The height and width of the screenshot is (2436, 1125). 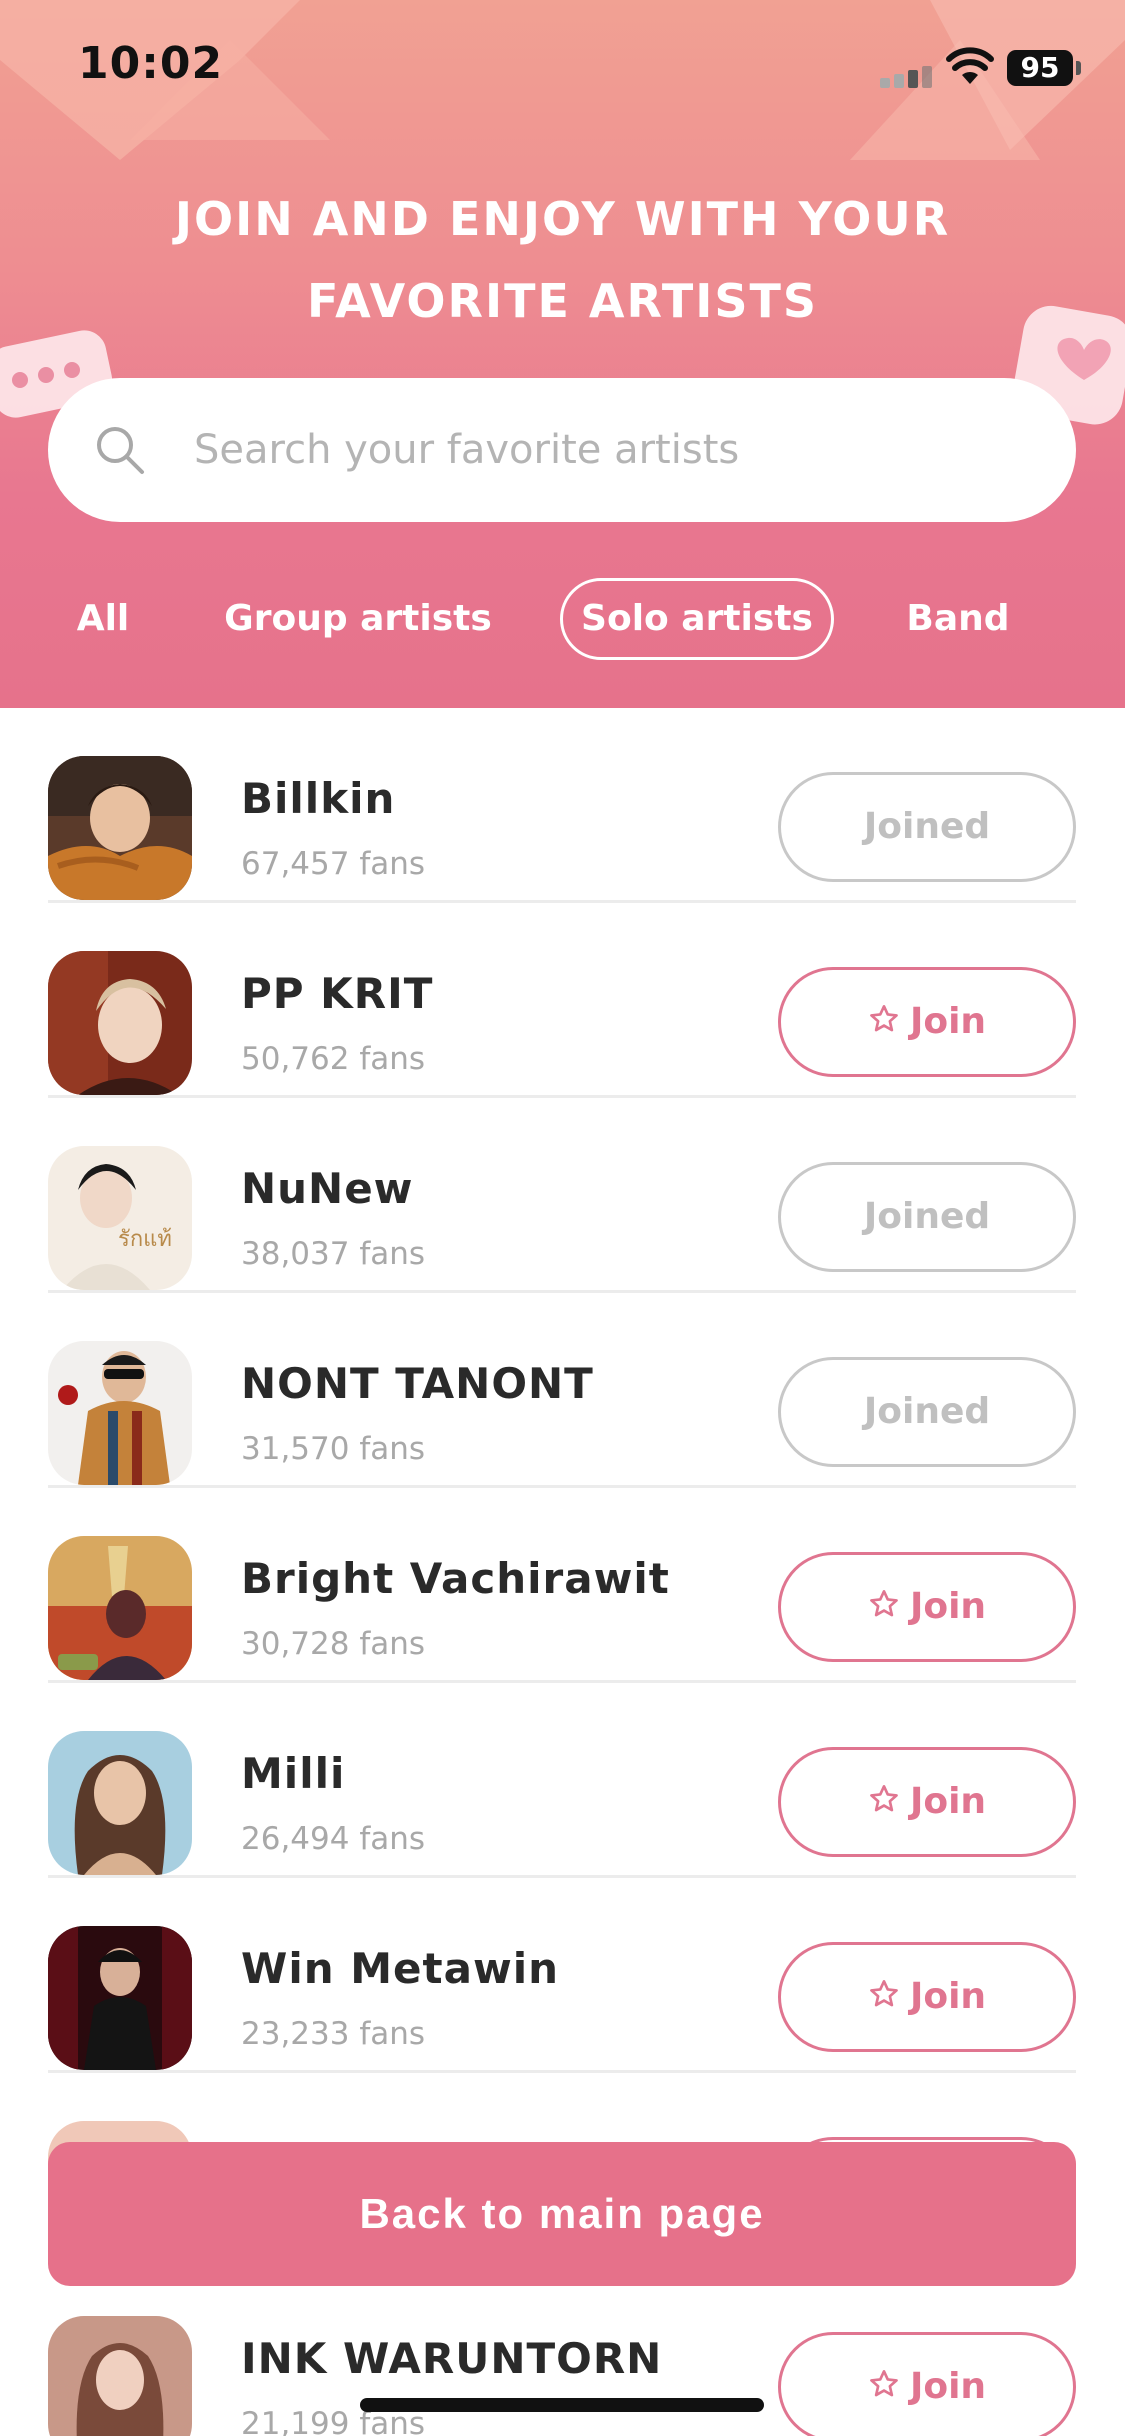 I want to click on artist-fan-count: 23,233 fans, so click(x=333, y=2034).